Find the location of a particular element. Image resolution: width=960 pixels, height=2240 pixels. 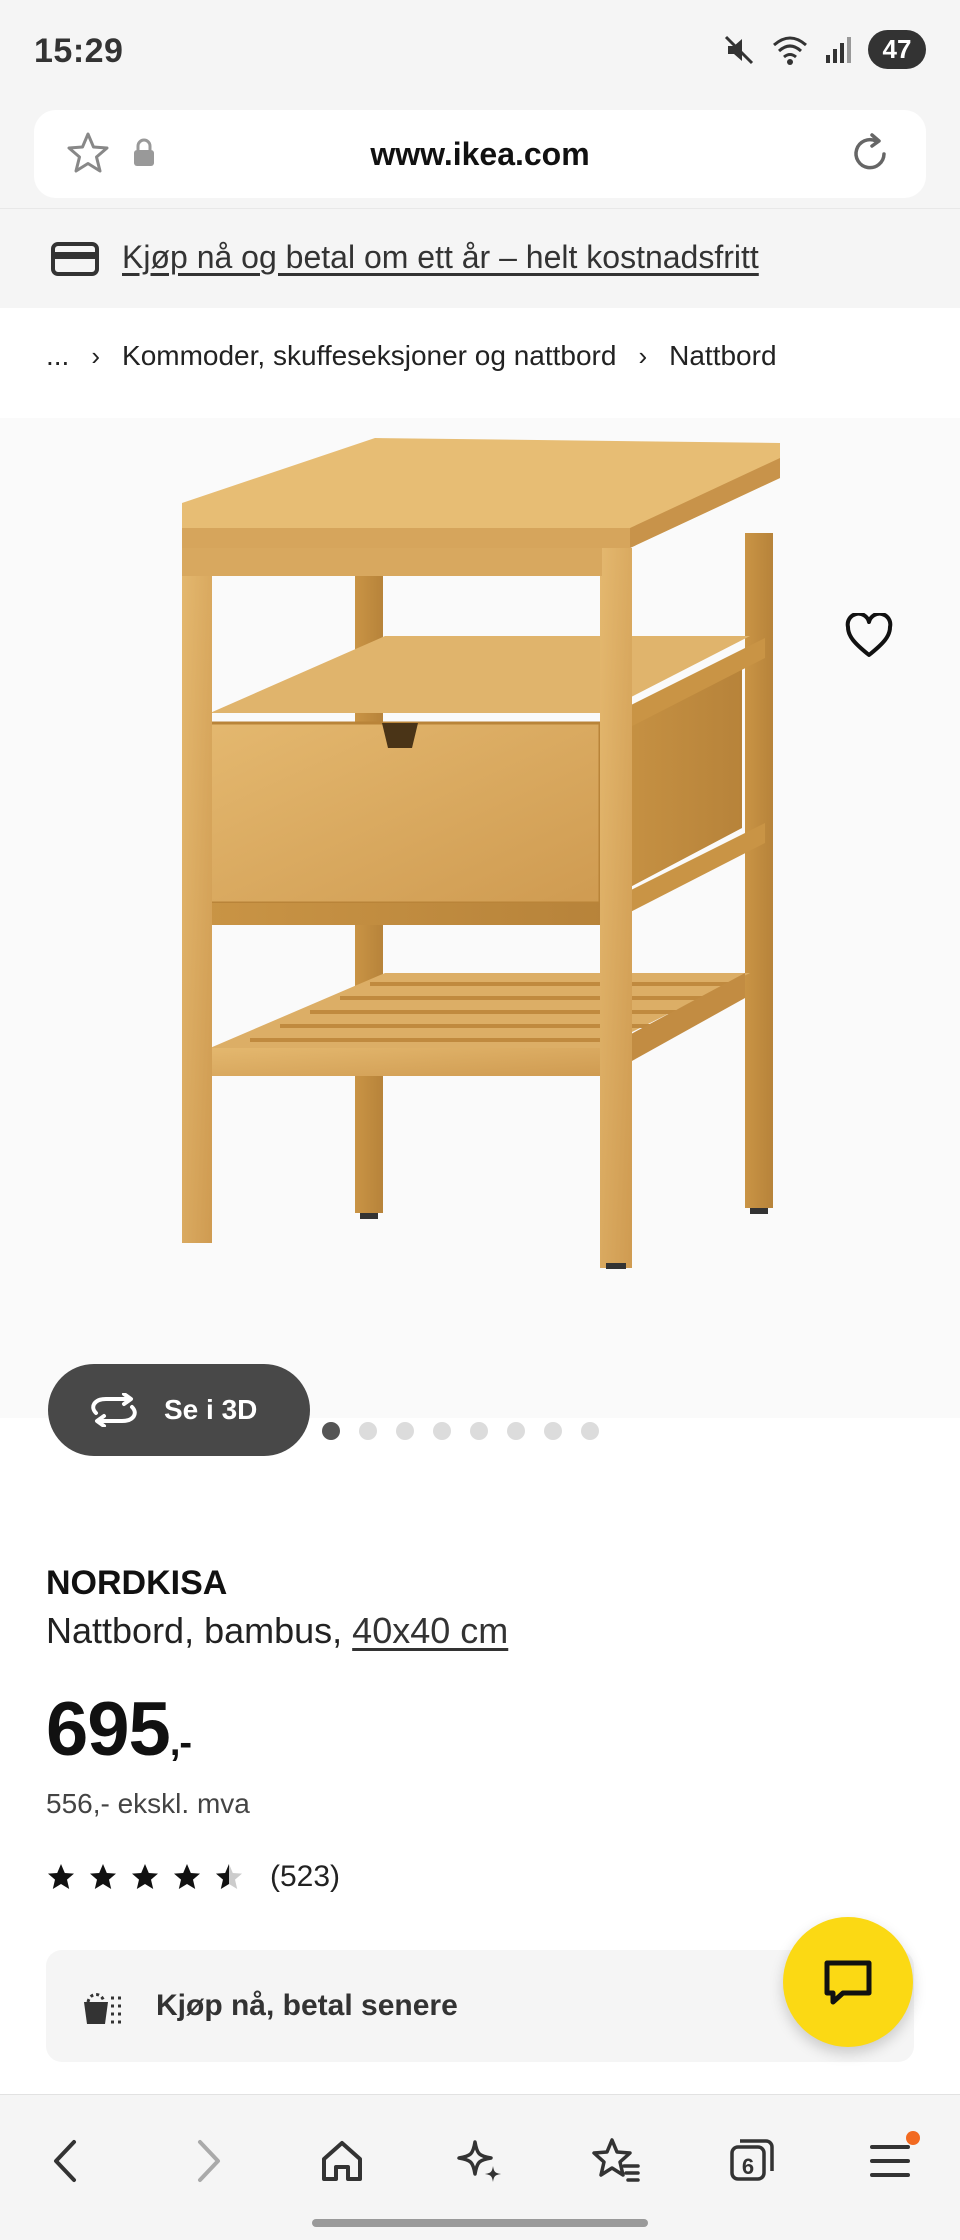

product-rating: (523) is located at coordinates (193, 1877).